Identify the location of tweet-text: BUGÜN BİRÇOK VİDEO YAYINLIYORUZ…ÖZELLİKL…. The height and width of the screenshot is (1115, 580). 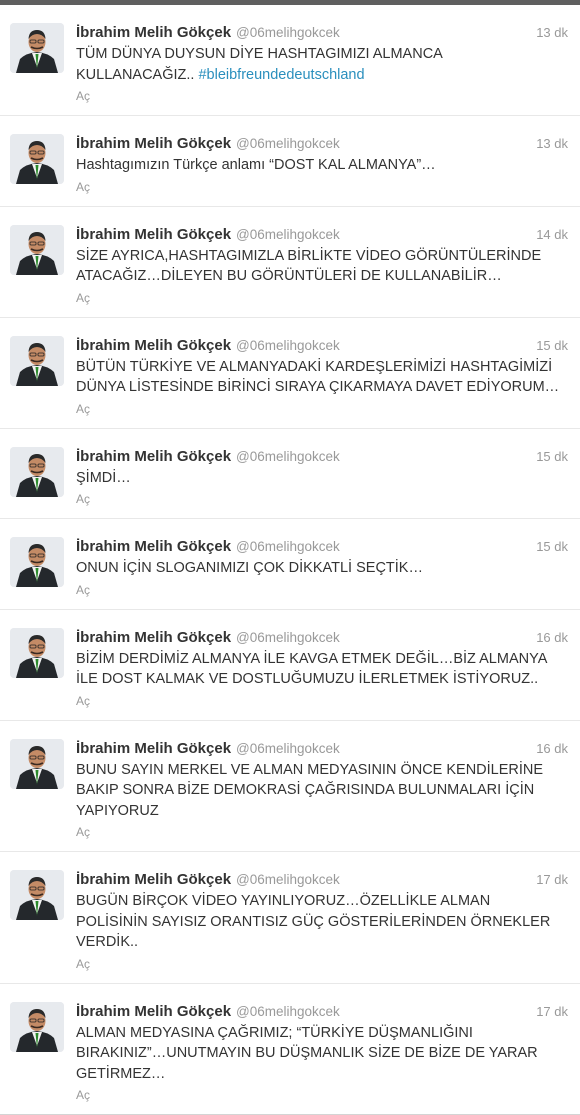
(322, 922).